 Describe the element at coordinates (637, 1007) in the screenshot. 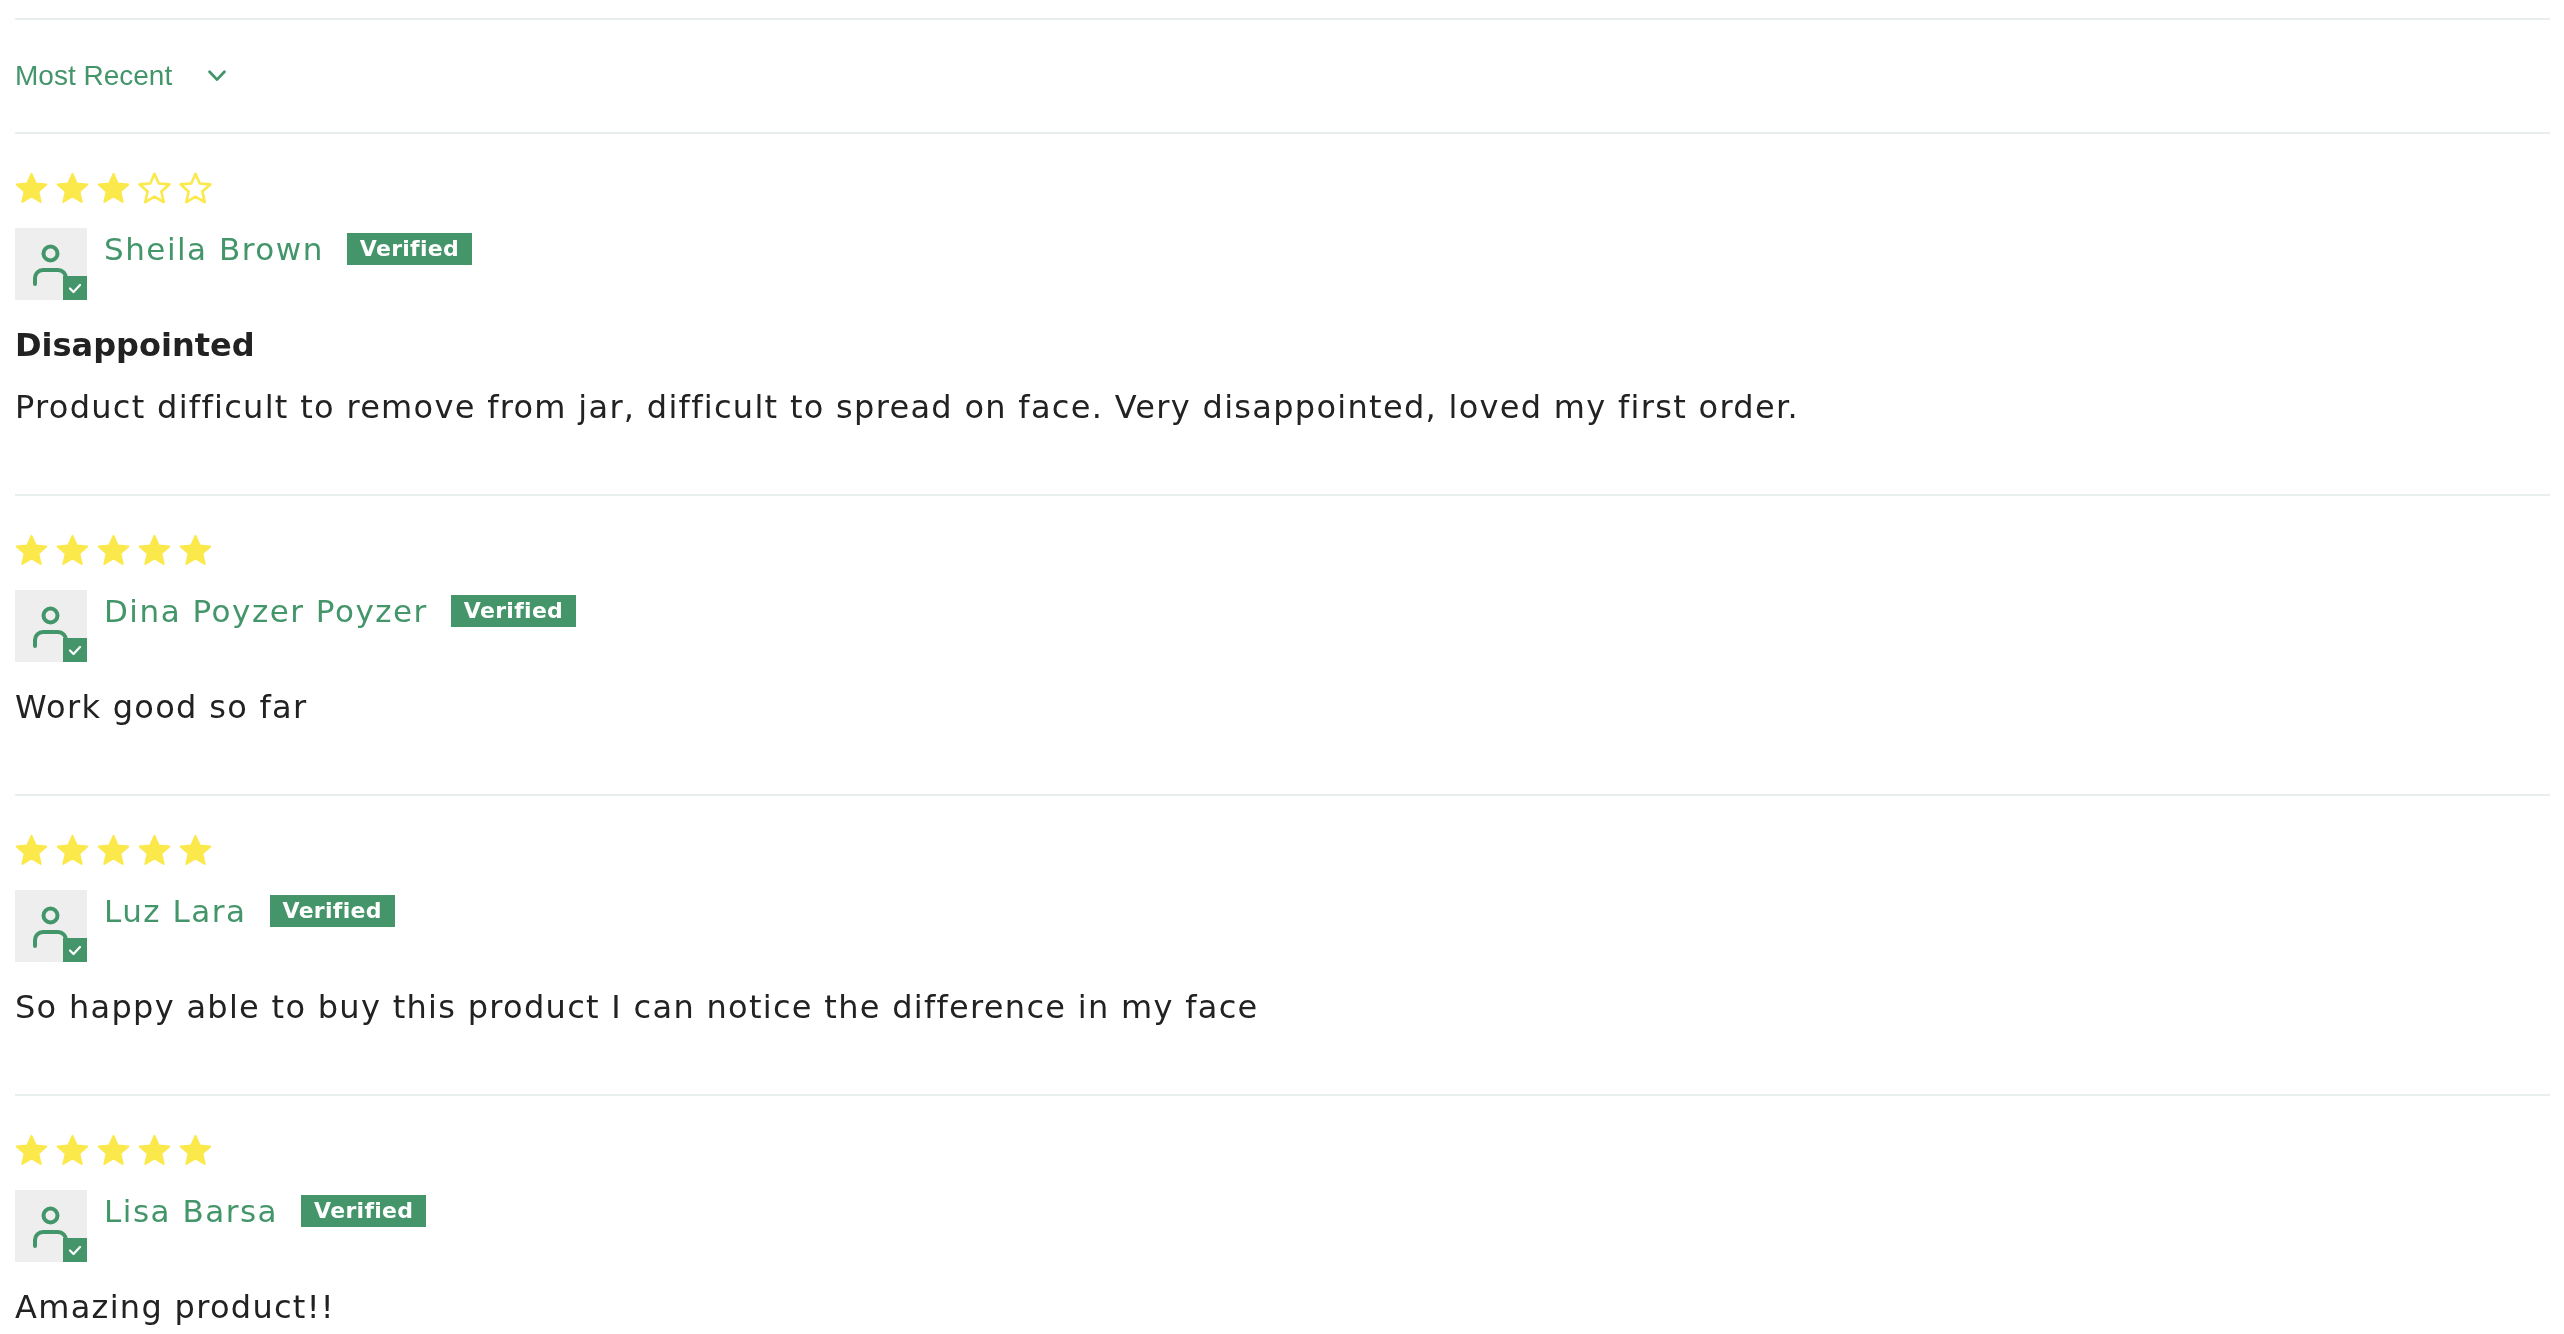

I see `review-text: So happy able to buy this product I can notice the difference in my face` at that location.